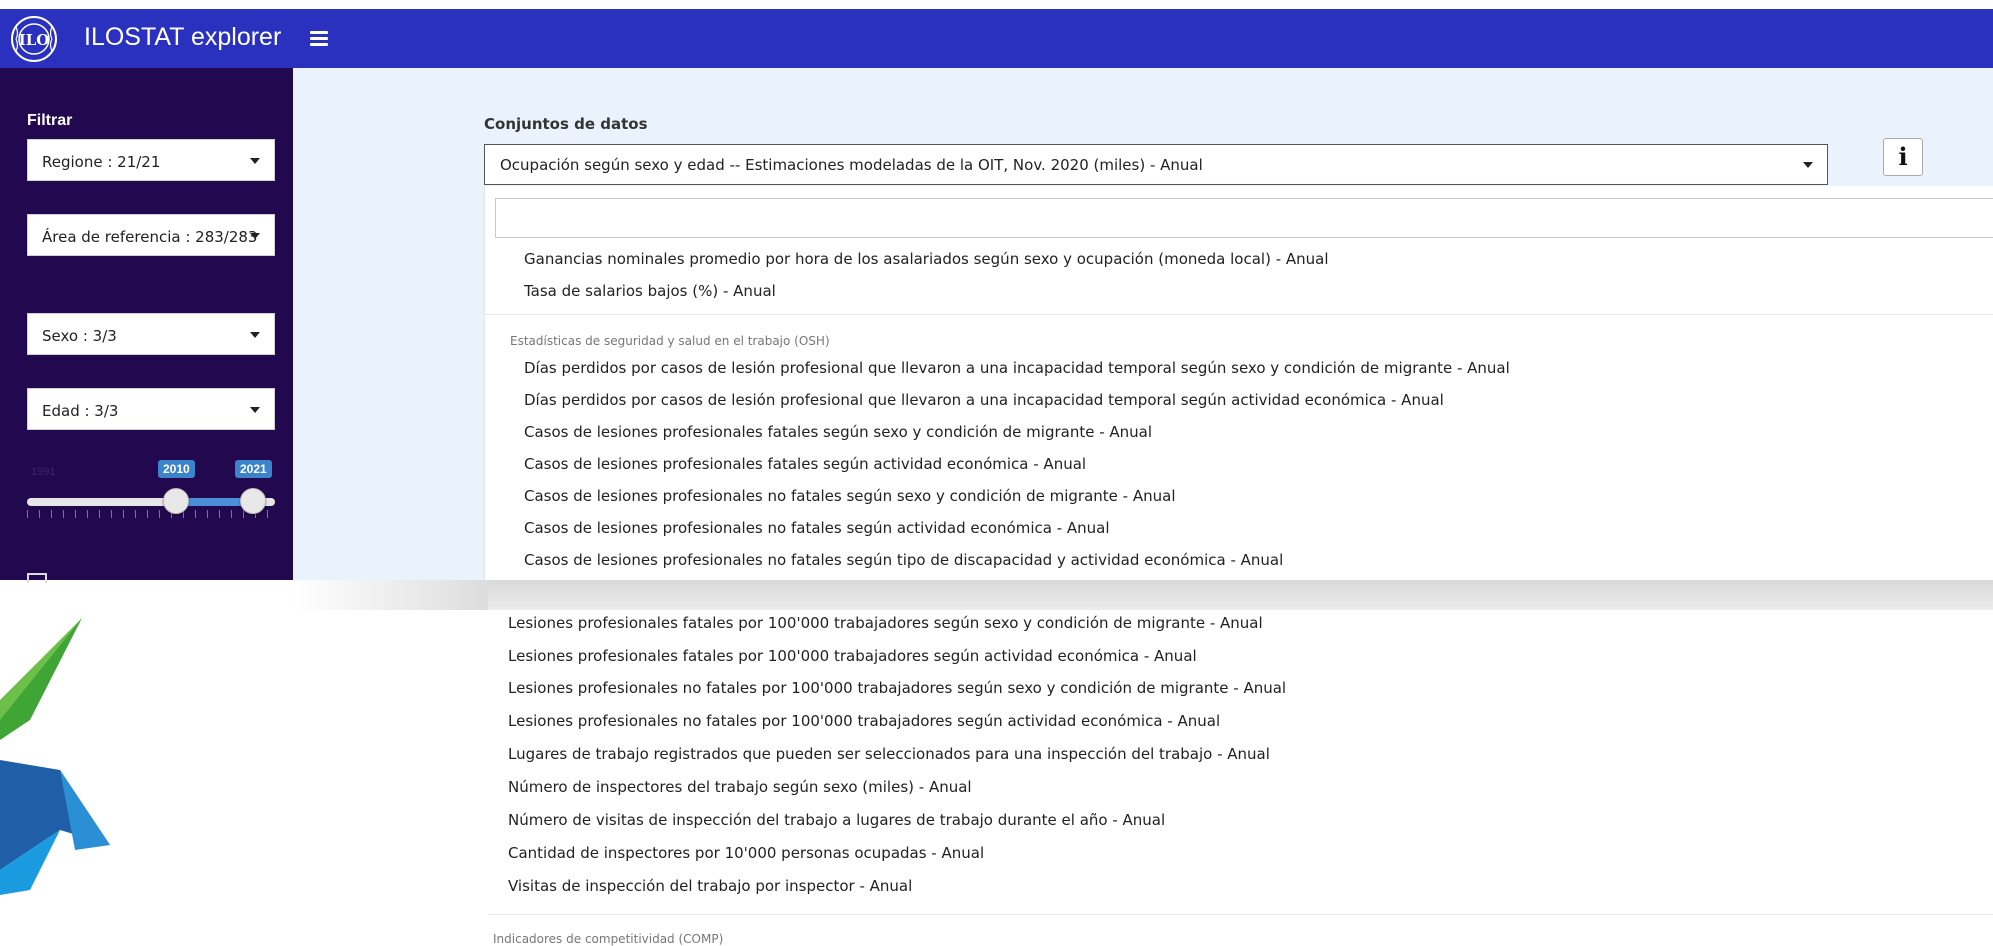  I want to click on reference-area-filter-select: Área de referencia : 283/283, so click(151, 235).